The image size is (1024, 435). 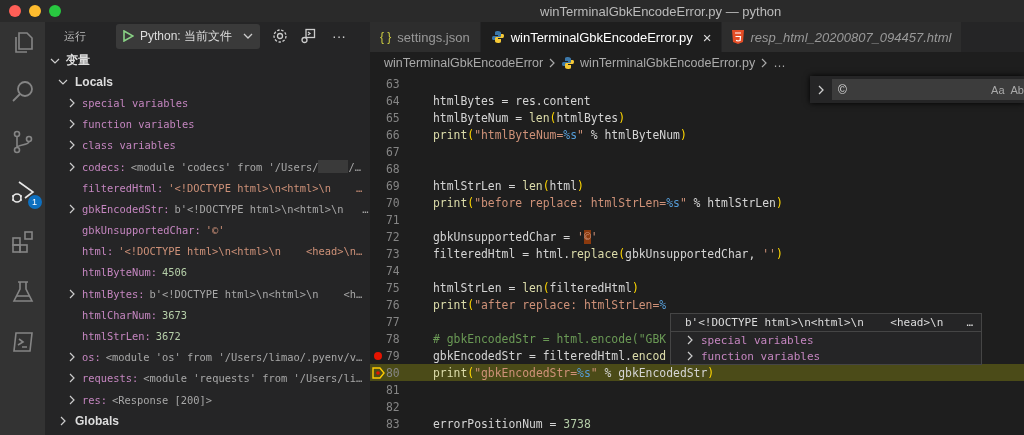 What do you see at coordinates (116, 336) in the screenshot?
I see `variable-name: htmlStrLen:` at bounding box center [116, 336].